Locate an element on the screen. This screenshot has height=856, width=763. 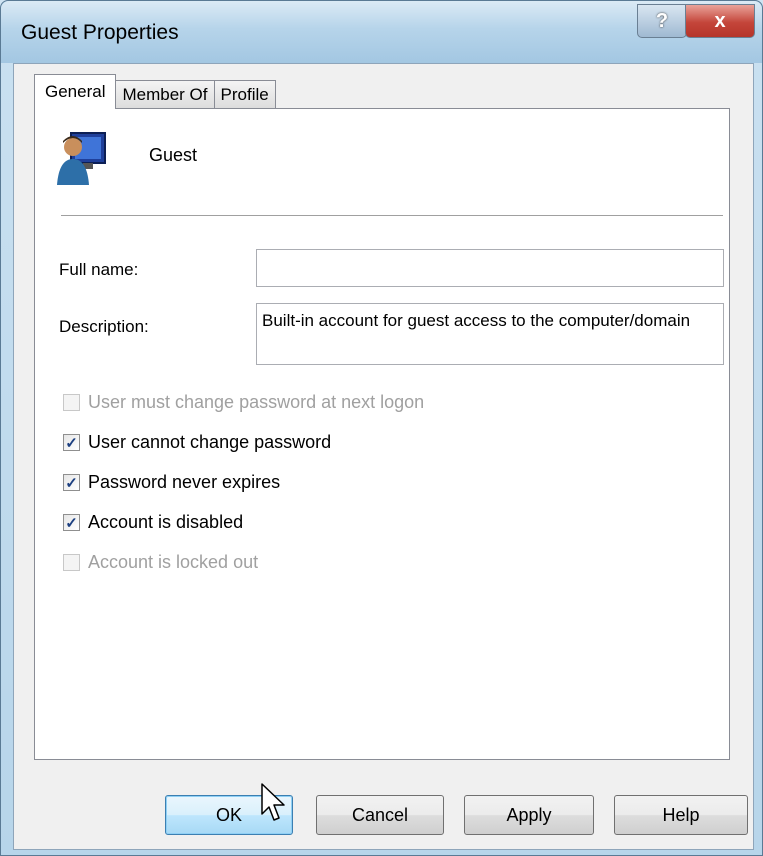
account-disabled-option: ✓ Account is disabled is located at coordinates (153, 522).